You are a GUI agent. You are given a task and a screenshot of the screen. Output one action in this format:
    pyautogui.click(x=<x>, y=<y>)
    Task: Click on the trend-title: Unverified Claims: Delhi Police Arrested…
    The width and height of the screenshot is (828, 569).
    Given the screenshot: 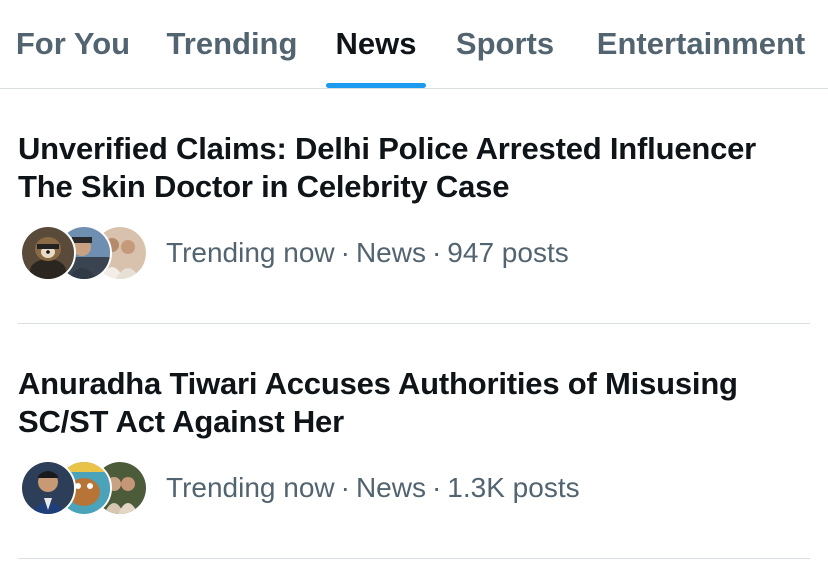 What is the action you would take?
    pyautogui.click(x=387, y=167)
    